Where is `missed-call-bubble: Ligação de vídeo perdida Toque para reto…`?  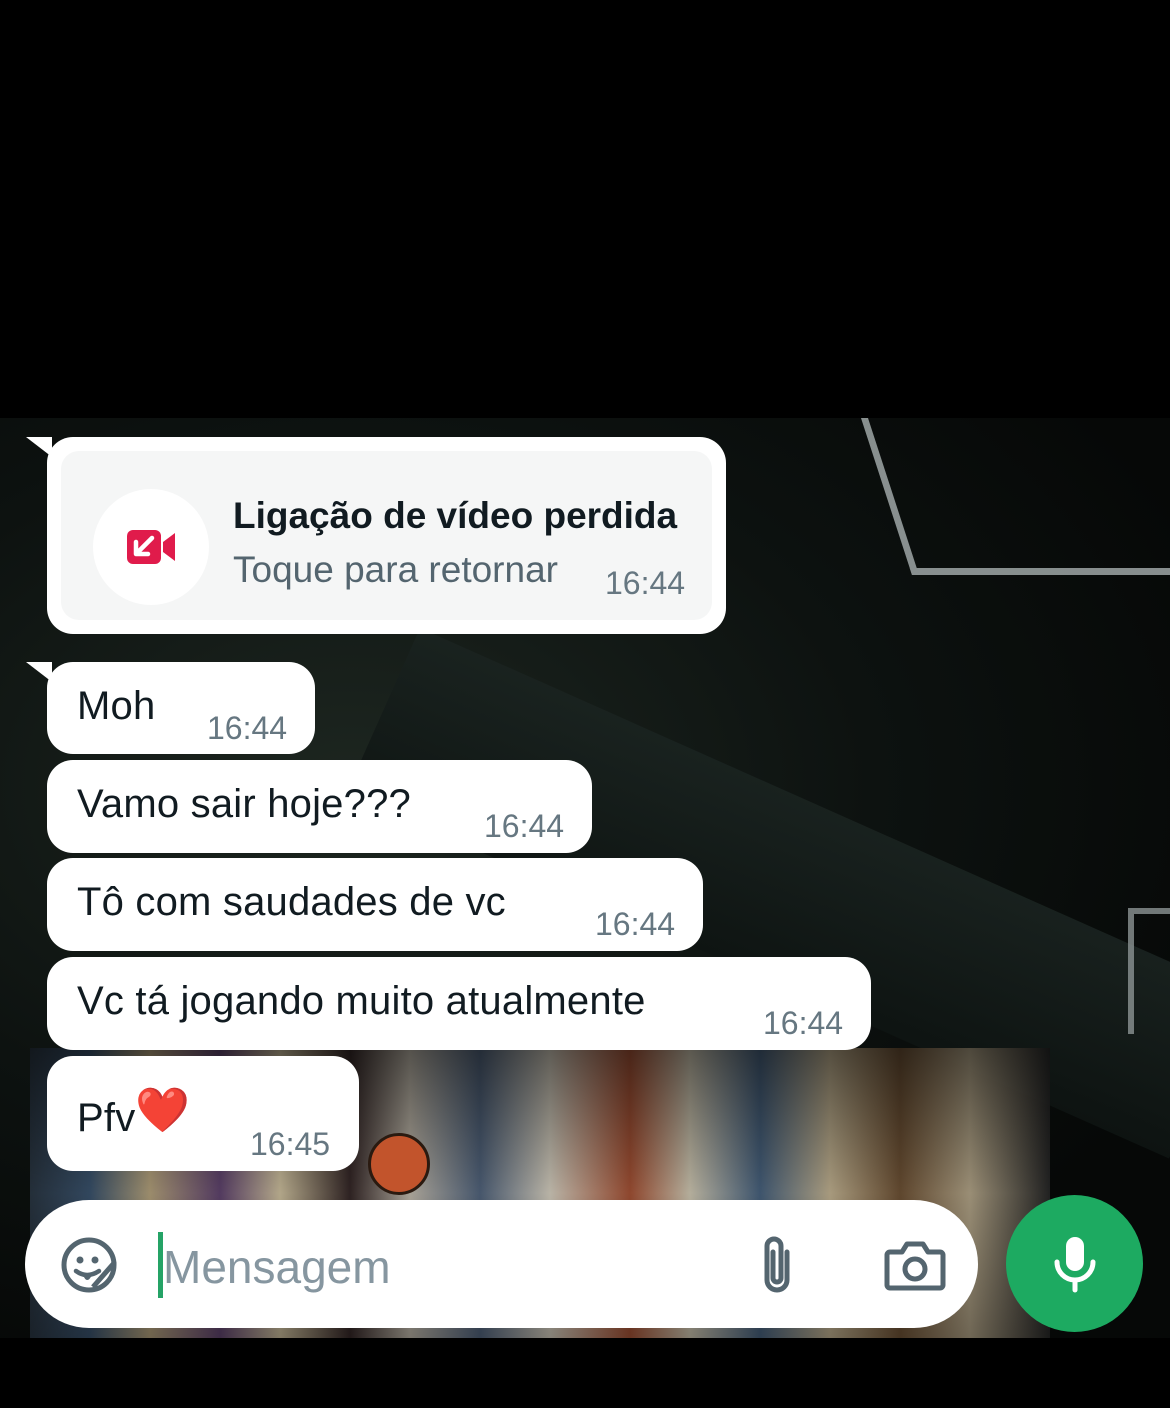
missed-call-bubble: Ligação de vídeo perdida Toque para reto… is located at coordinates (386, 535).